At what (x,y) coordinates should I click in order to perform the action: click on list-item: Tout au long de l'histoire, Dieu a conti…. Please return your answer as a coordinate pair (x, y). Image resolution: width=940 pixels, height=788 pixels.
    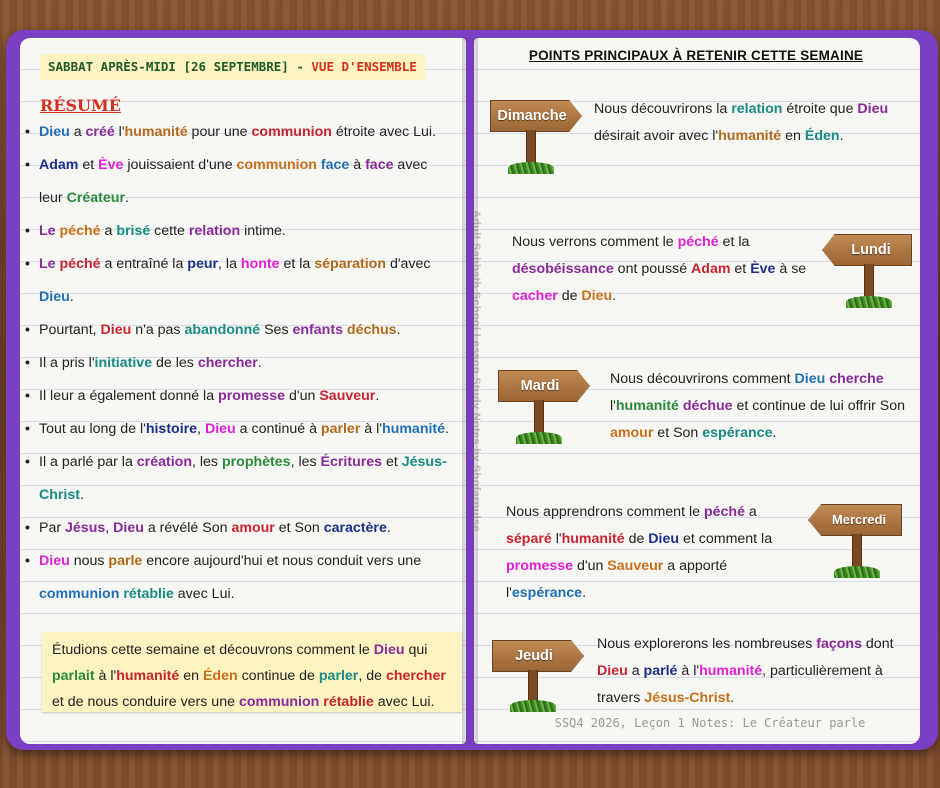
    Looking at the image, I should click on (237, 429).